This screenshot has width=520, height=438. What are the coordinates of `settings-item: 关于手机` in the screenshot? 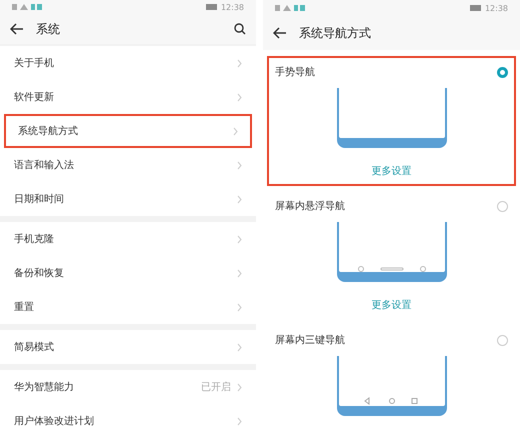 It's located at (128, 63).